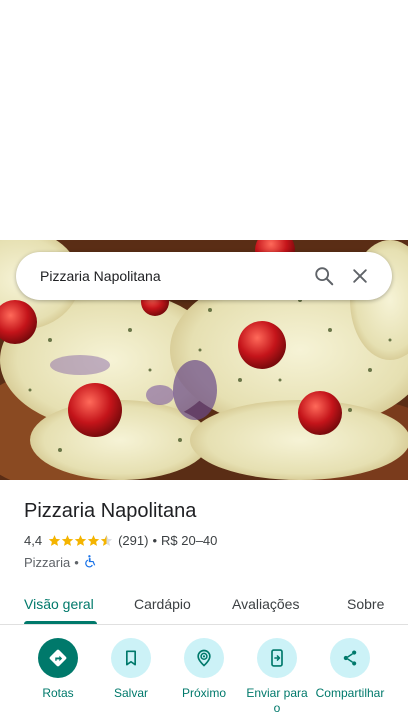 The height and width of the screenshot is (720, 408). Describe the element at coordinates (106, 540) in the screenshot. I see `half-star-icon` at that location.